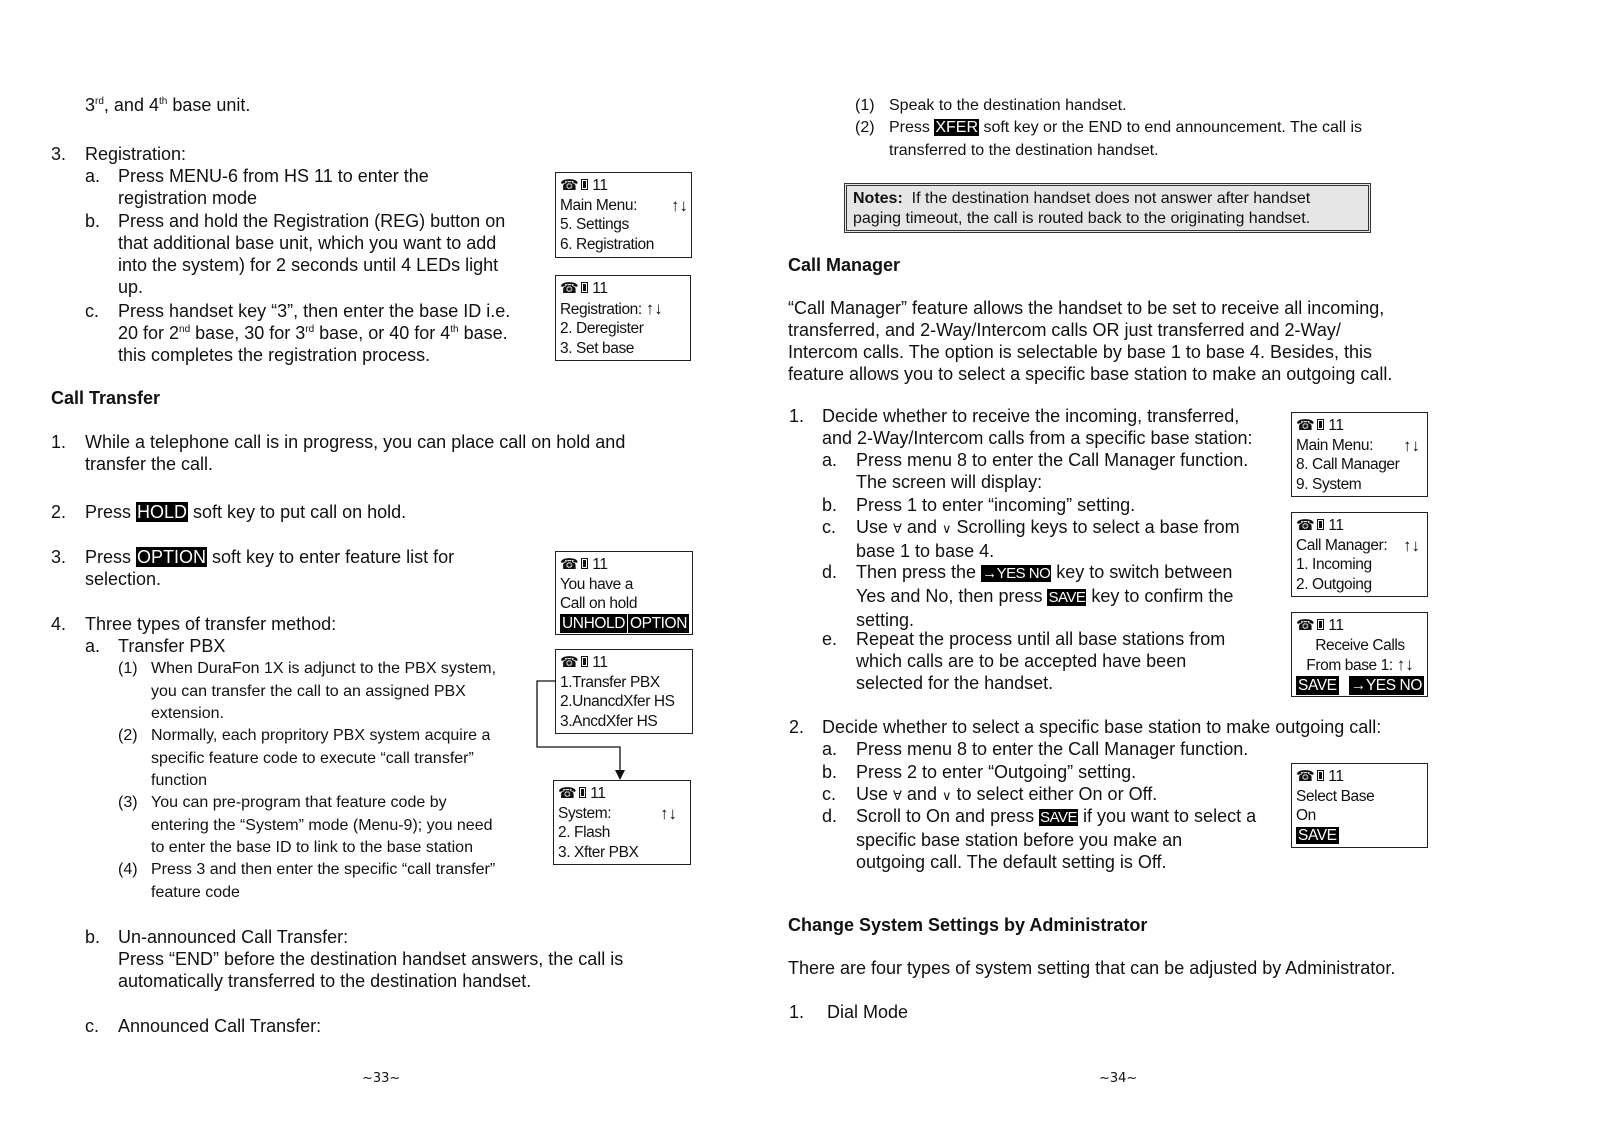 The height and width of the screenshot is (1131, 1600). What do you see at coordinates (220, 1026) in the screenshot?
I see `announced-transfer-title: Announced Call Transfer:` at bounding box center [220, 1026].